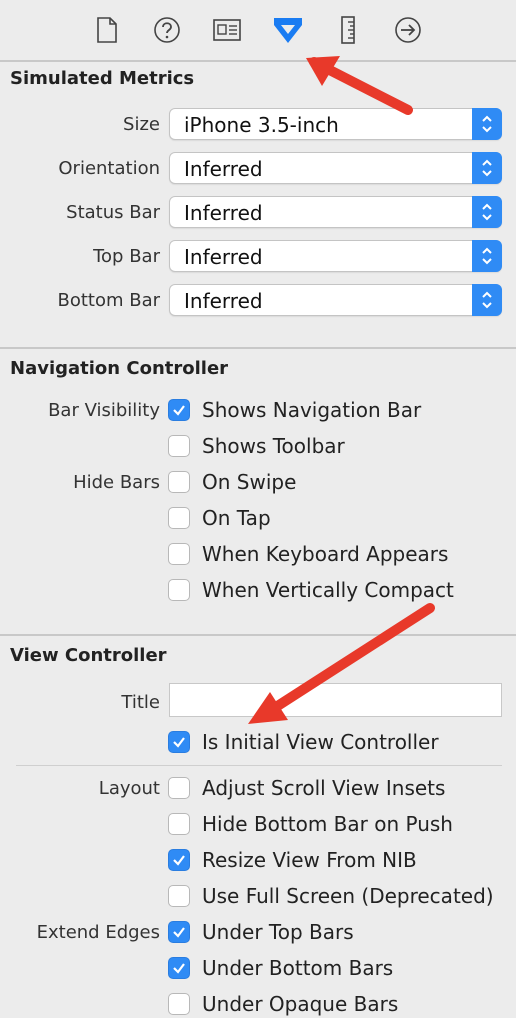 This screenshot has height=1018, width=516. I want to click on shows-navigation-bar-label: Shows Navigation Bar, so click(312, 410).